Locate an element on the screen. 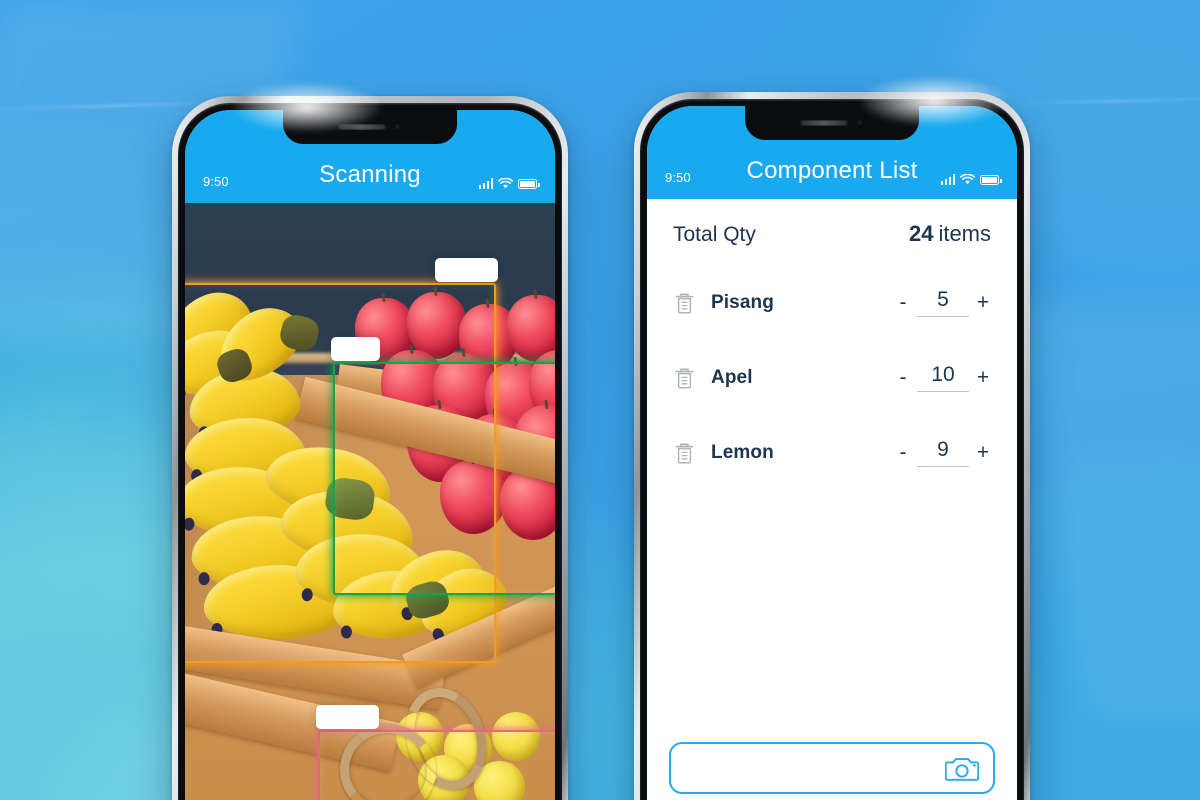  detection-label: Pisang is located at coordinates (466, 269).